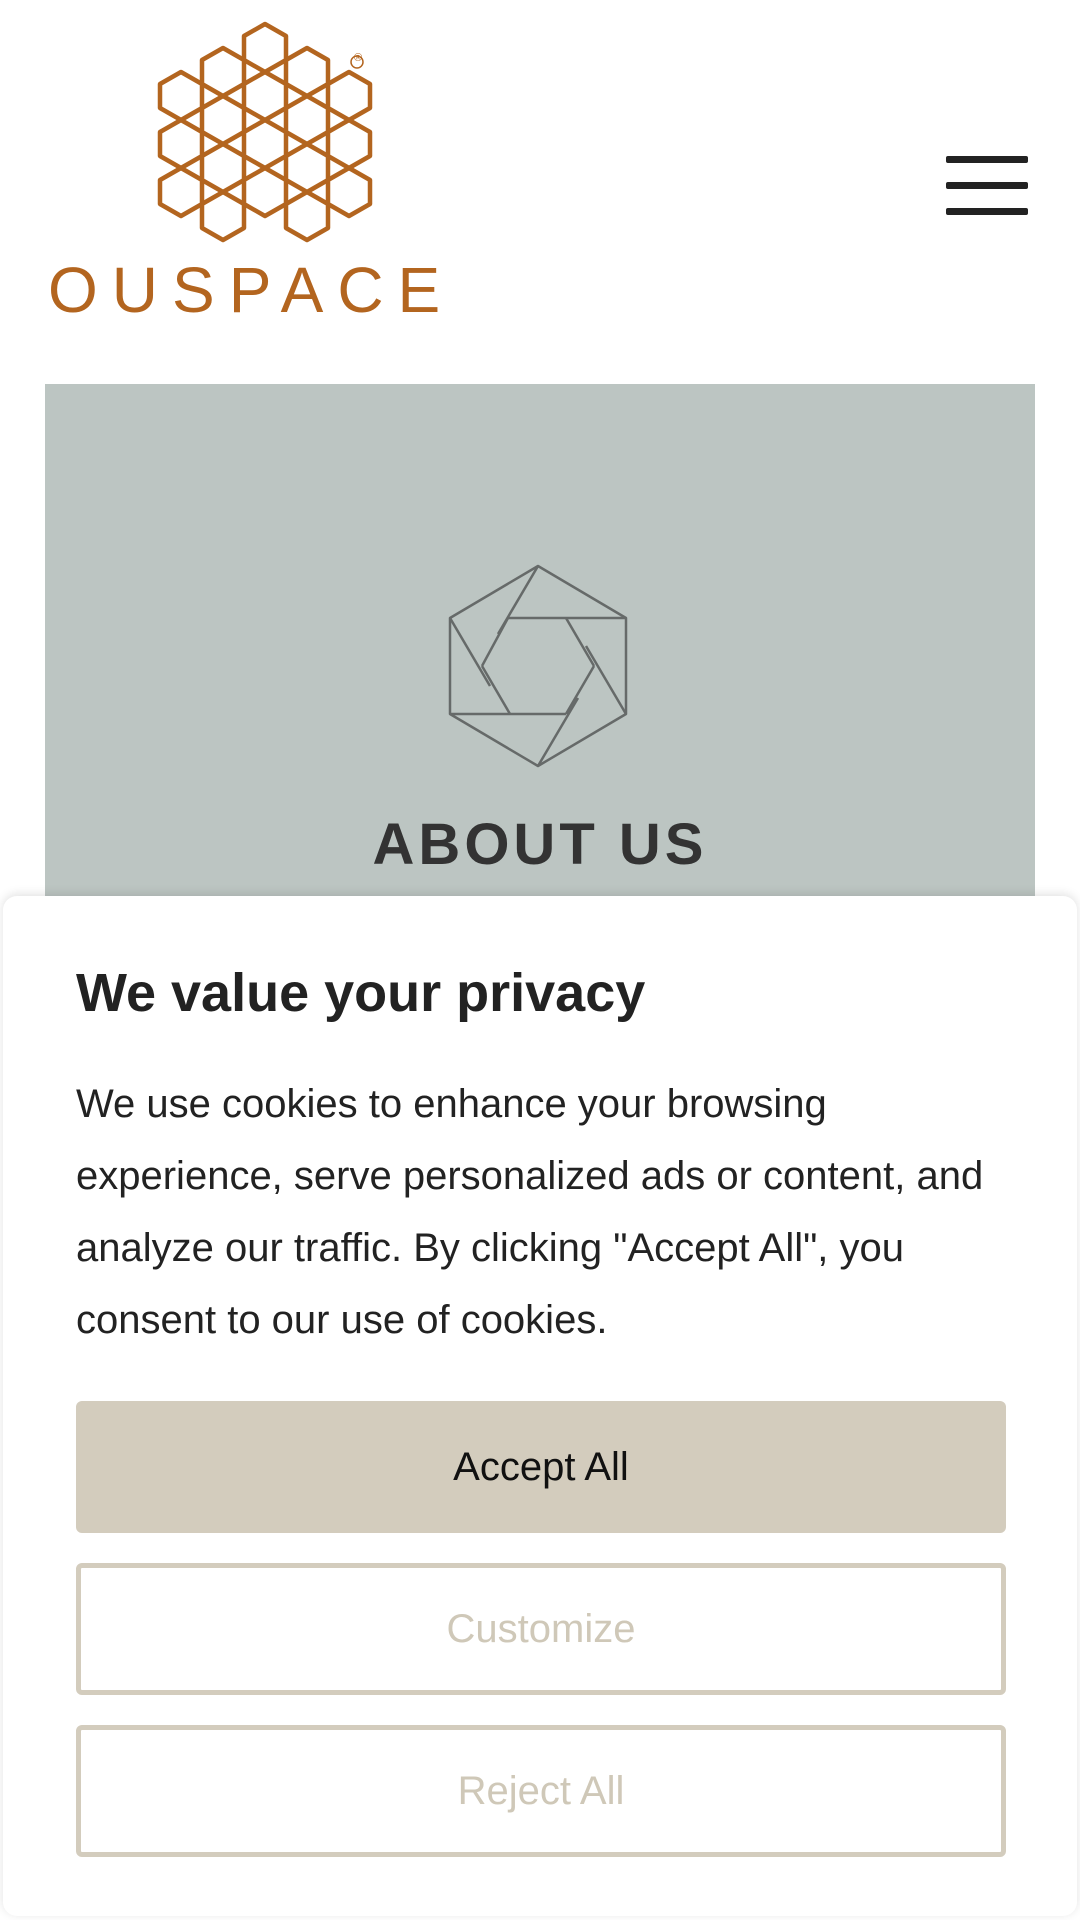  What do you see at coordinates (361, 993) in the screenshot?
I see `consent-title: We value your privacy` at bounding box center [361, 993].